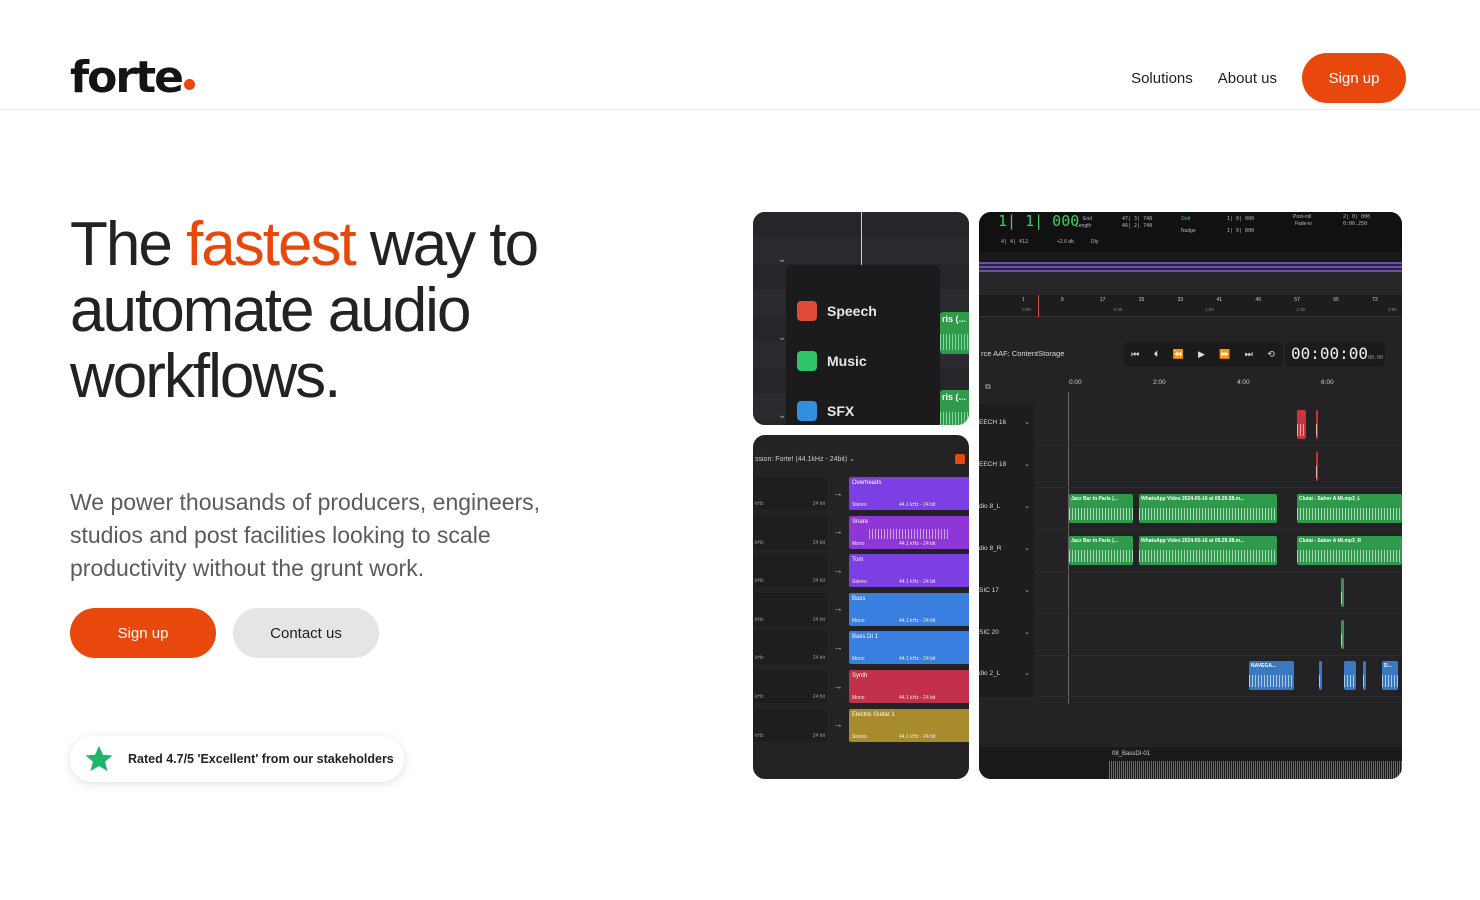 This screenshot has height=900, width=1480. What do you see at coordinates (1015, 242) in the screenshot?
I see `meter-value: 4| 4| 412` at bounding box center [1015, 242].